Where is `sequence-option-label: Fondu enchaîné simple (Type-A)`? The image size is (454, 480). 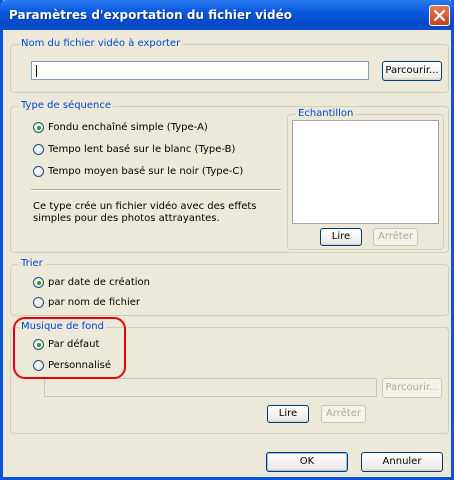 sequence-option-label: Fondu enchaîné simple (Type-A) is located at coordinates (128, 127).